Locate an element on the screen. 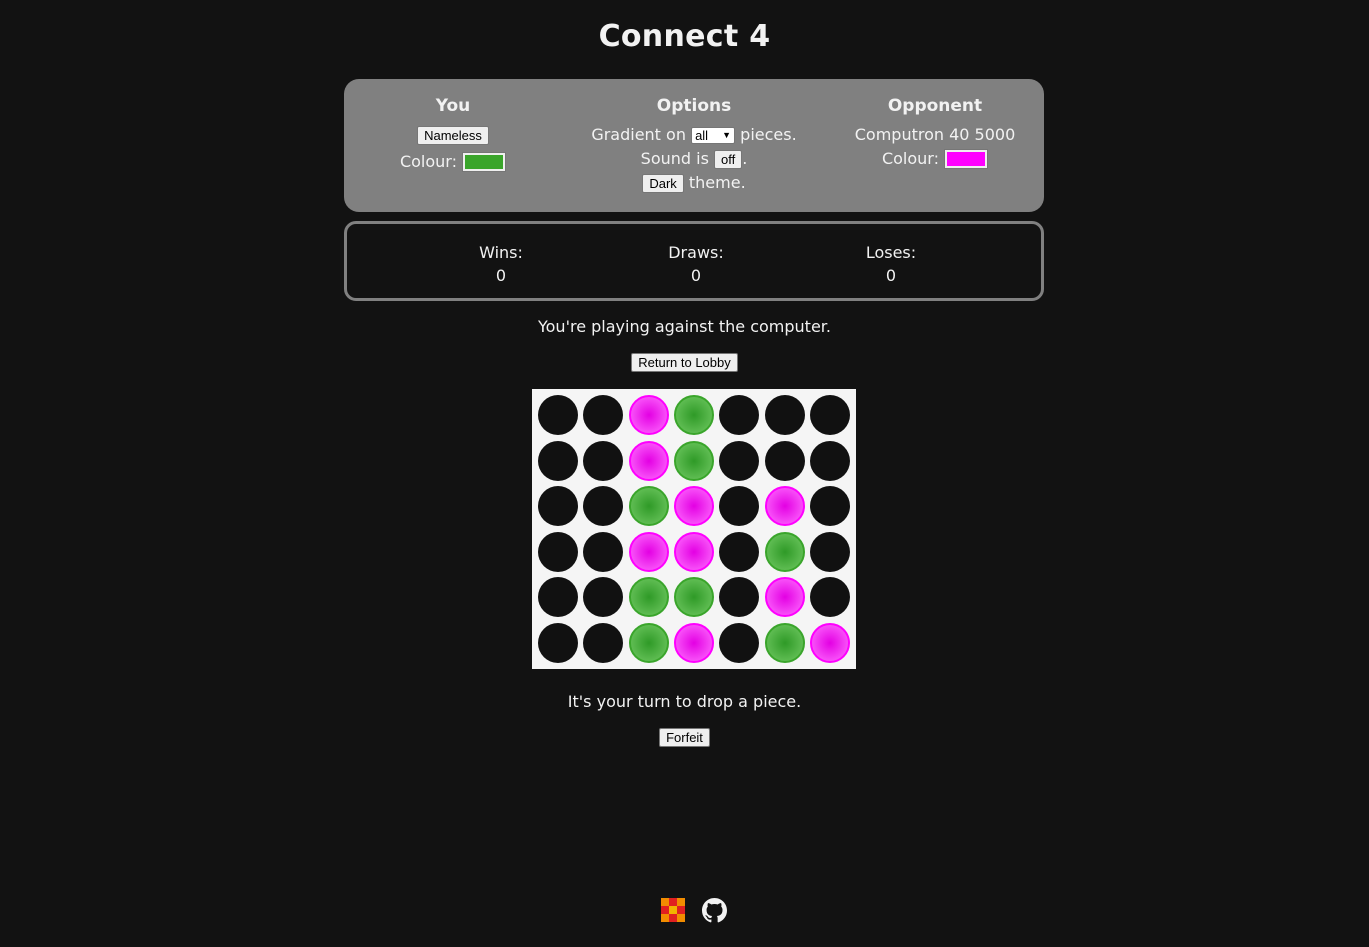 The height and width of the screenshot is (947, 1369). wins-stat: Wins: 0 is located at coordinates (501, 264).